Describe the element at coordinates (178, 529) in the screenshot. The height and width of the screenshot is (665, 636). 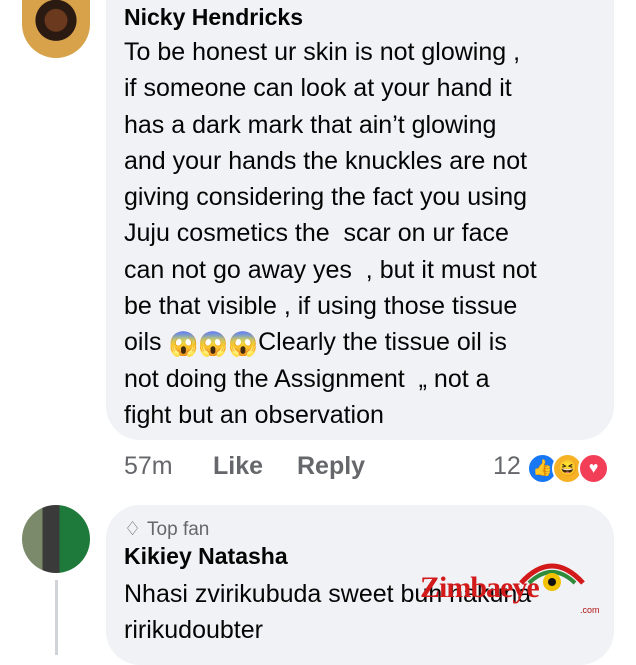
I see `top-fan-label: Top fan` at that location.